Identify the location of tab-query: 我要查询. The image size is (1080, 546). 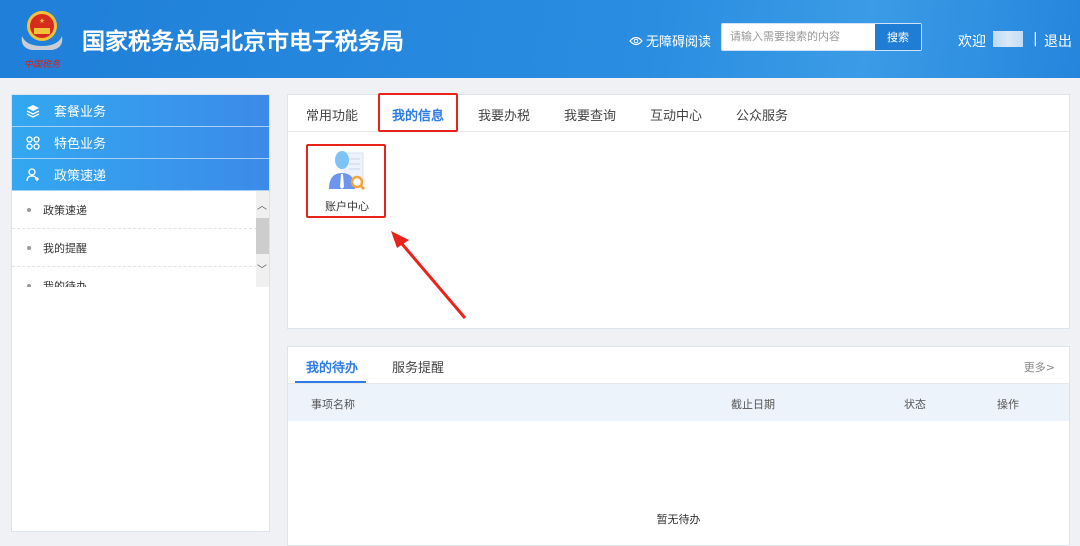
(590, 114).